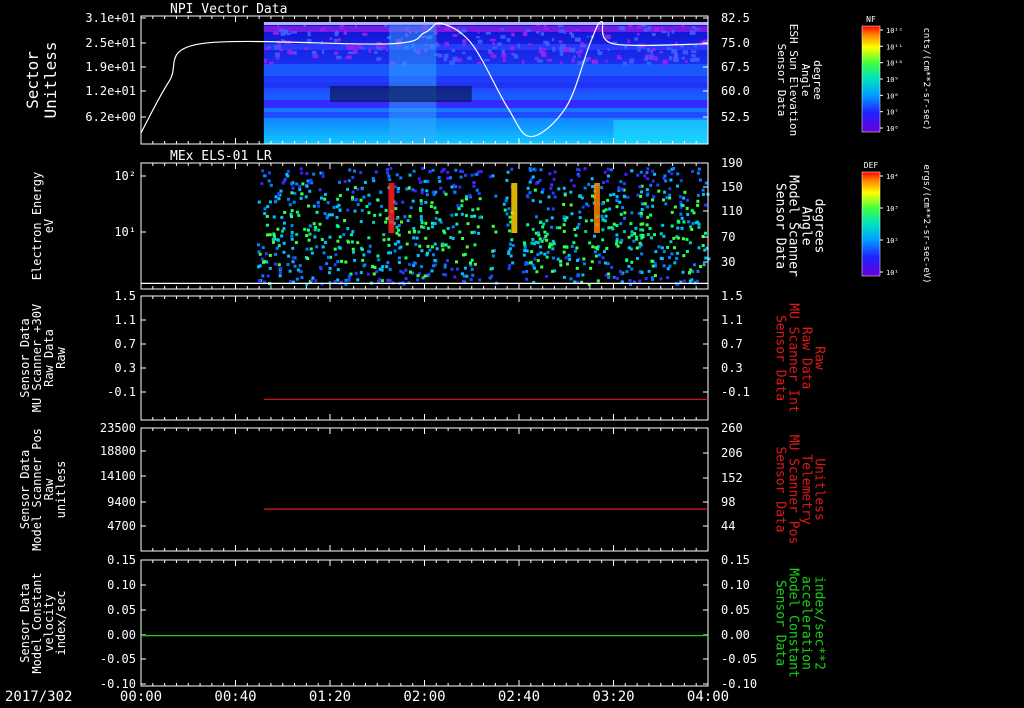  I want to click on right-axis-label: Telemetry, so click(806, 489).